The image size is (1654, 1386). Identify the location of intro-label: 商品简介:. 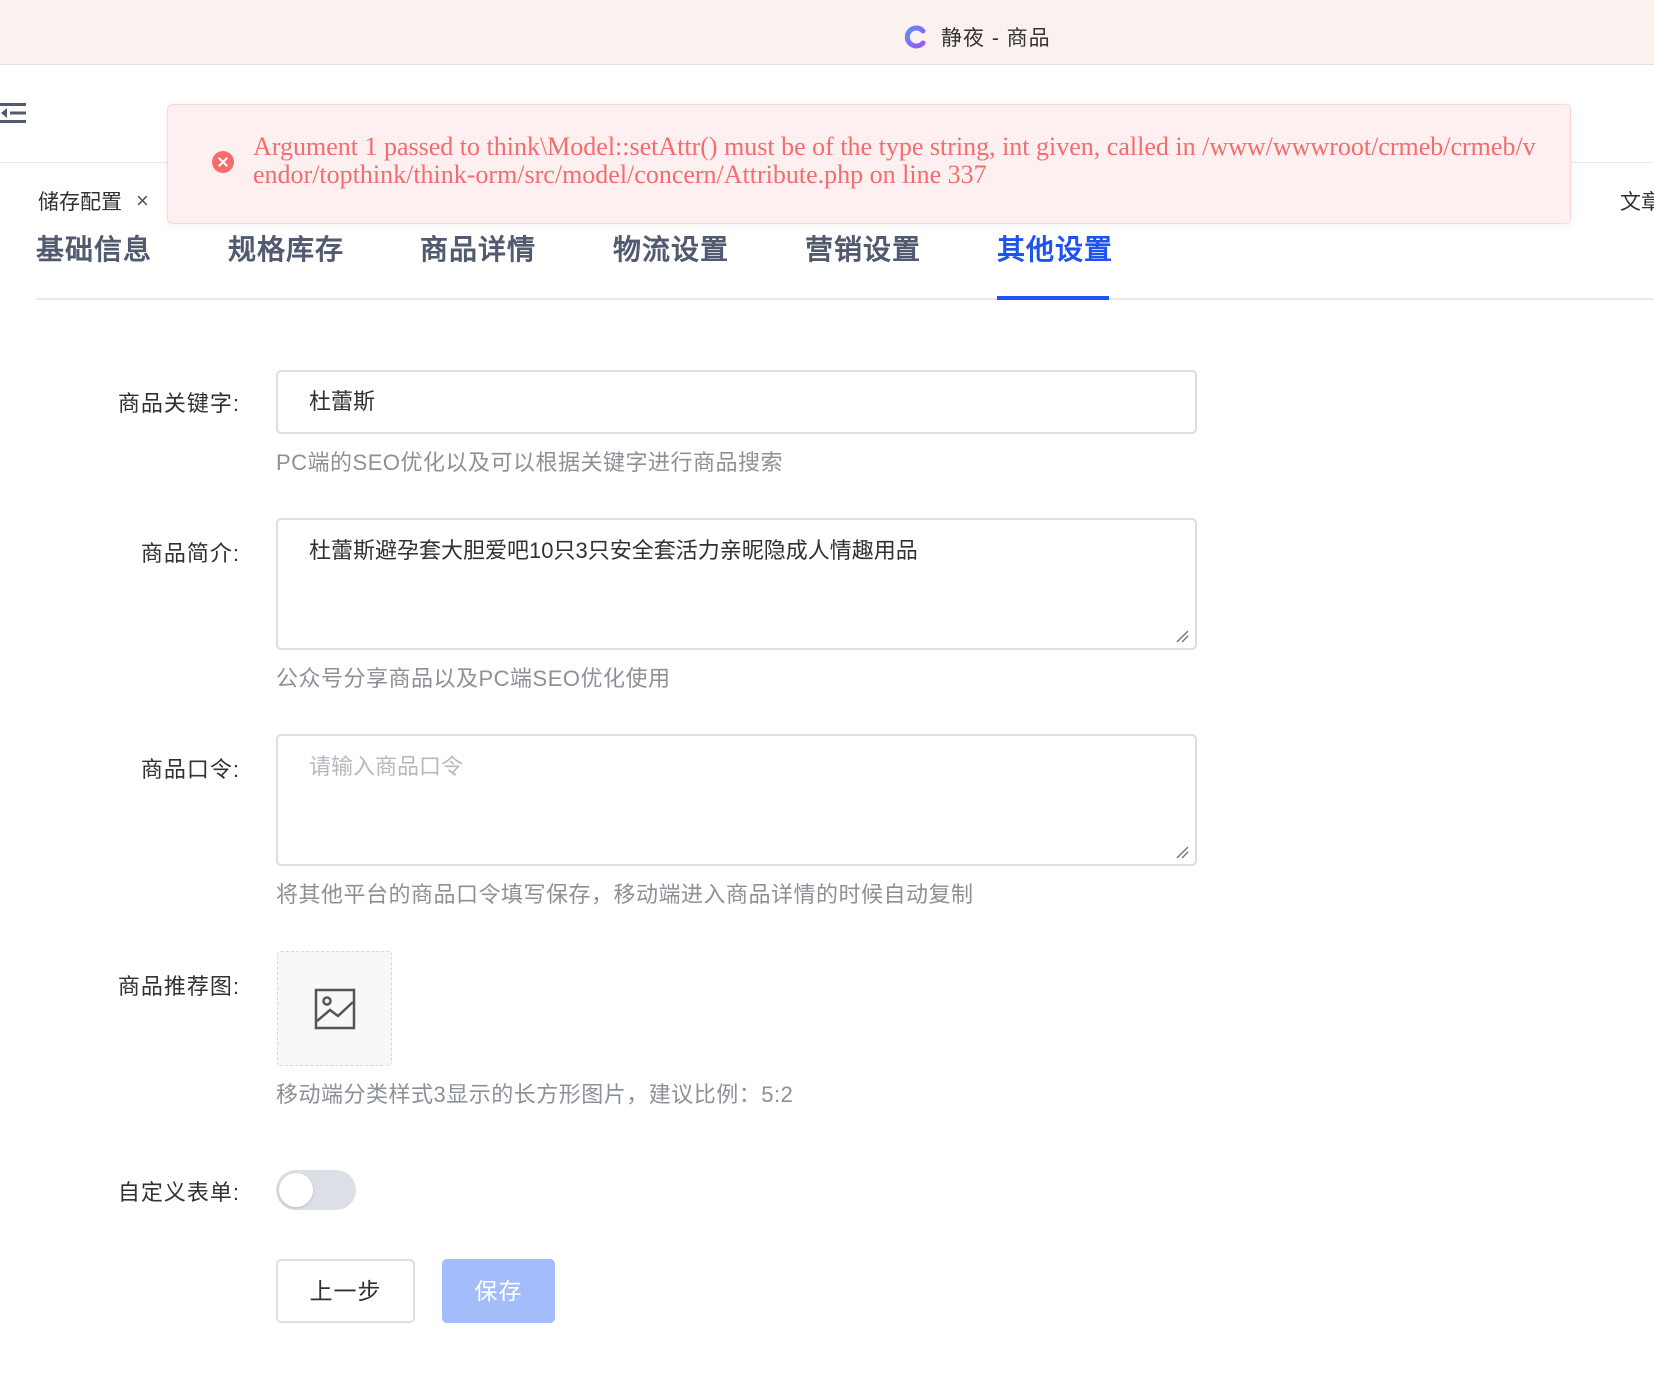
(190, 553).